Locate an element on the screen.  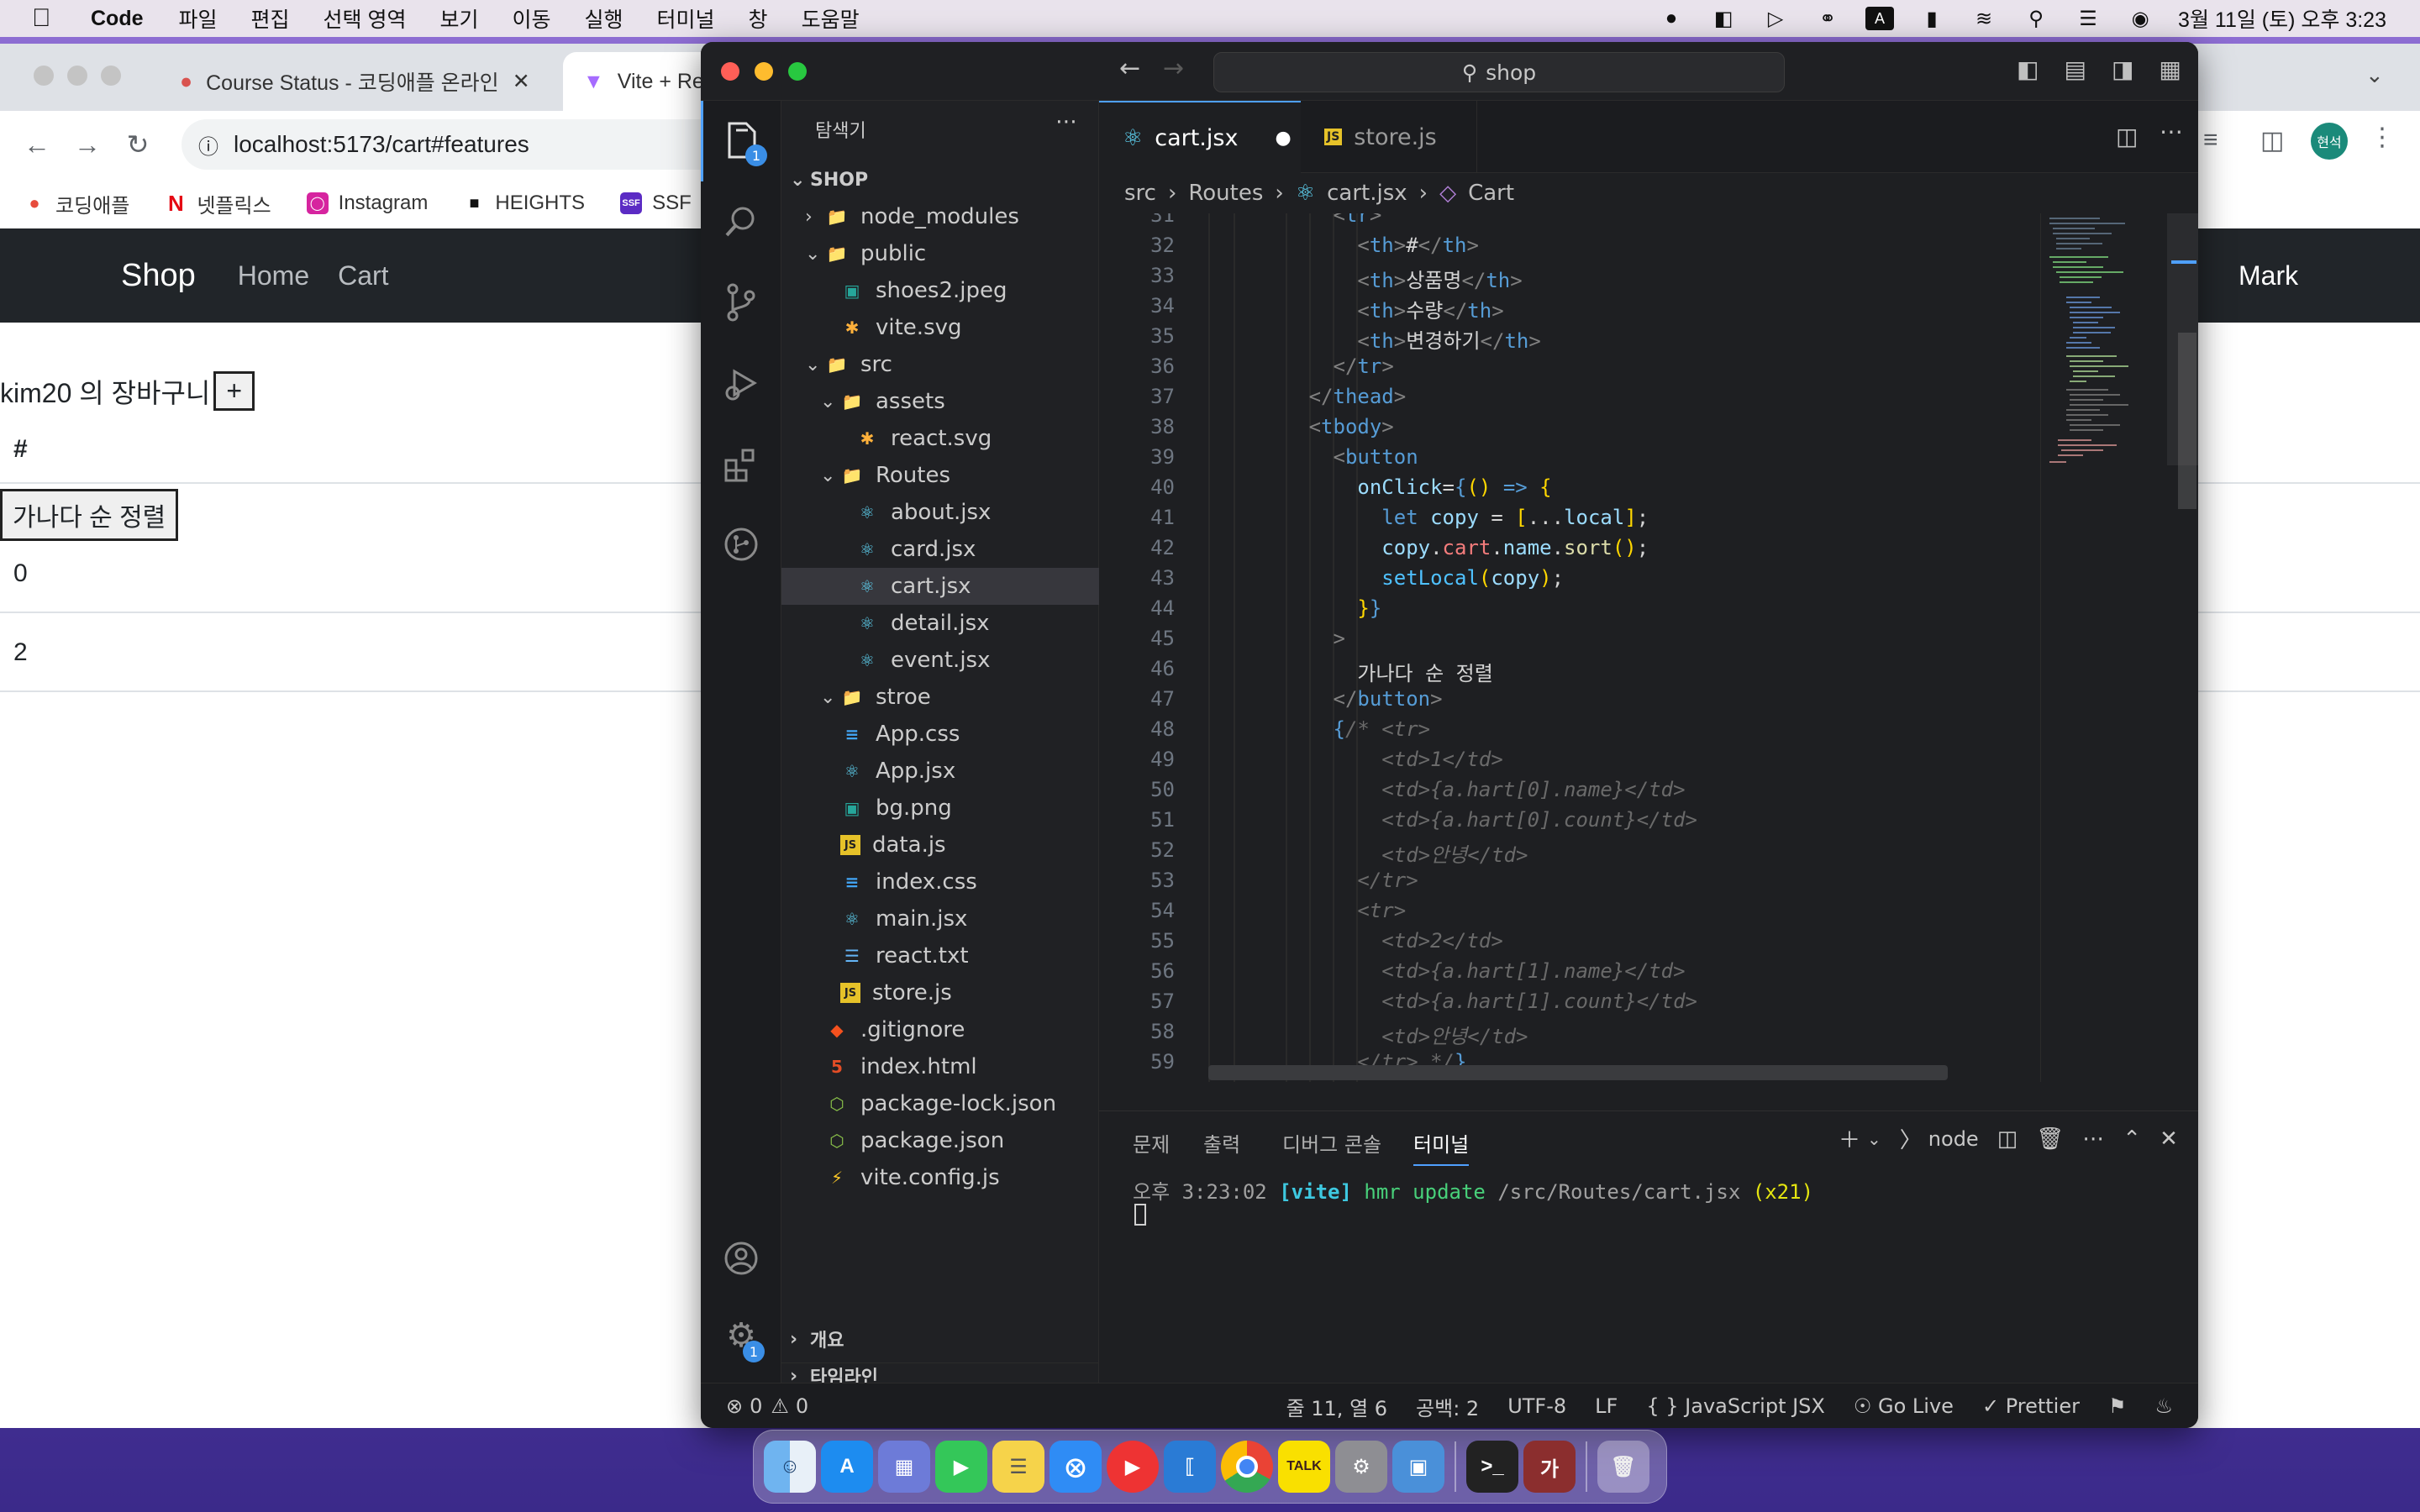
input-source-icon: A is located at coordinates (1880, 18).